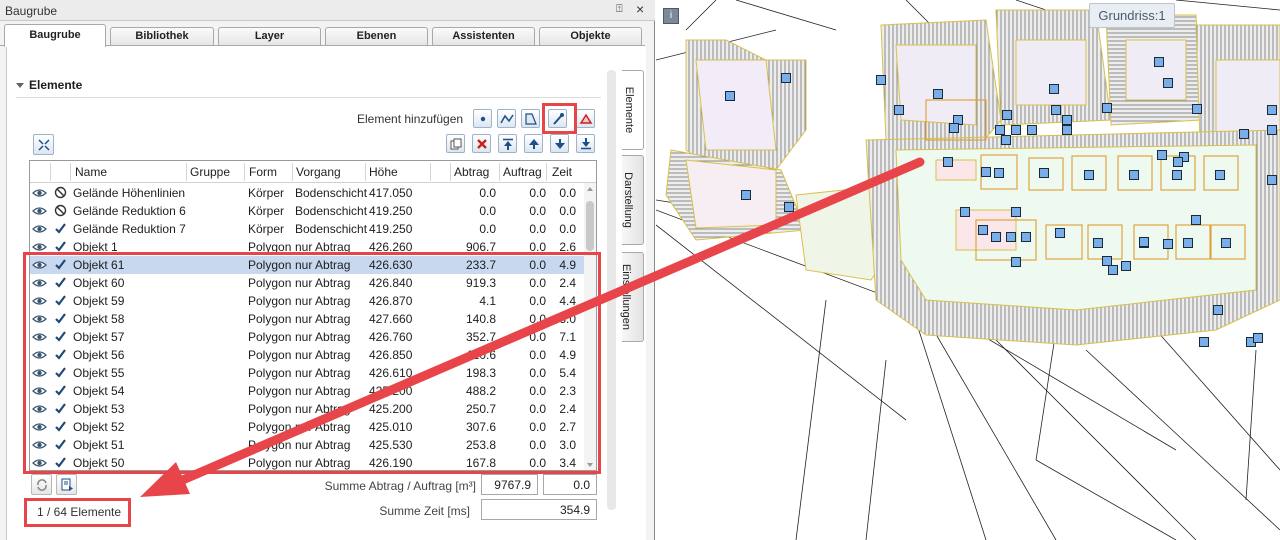  Describe the element at coordinates (66, 484) in the screenshot. I see `export-icon` at that location.